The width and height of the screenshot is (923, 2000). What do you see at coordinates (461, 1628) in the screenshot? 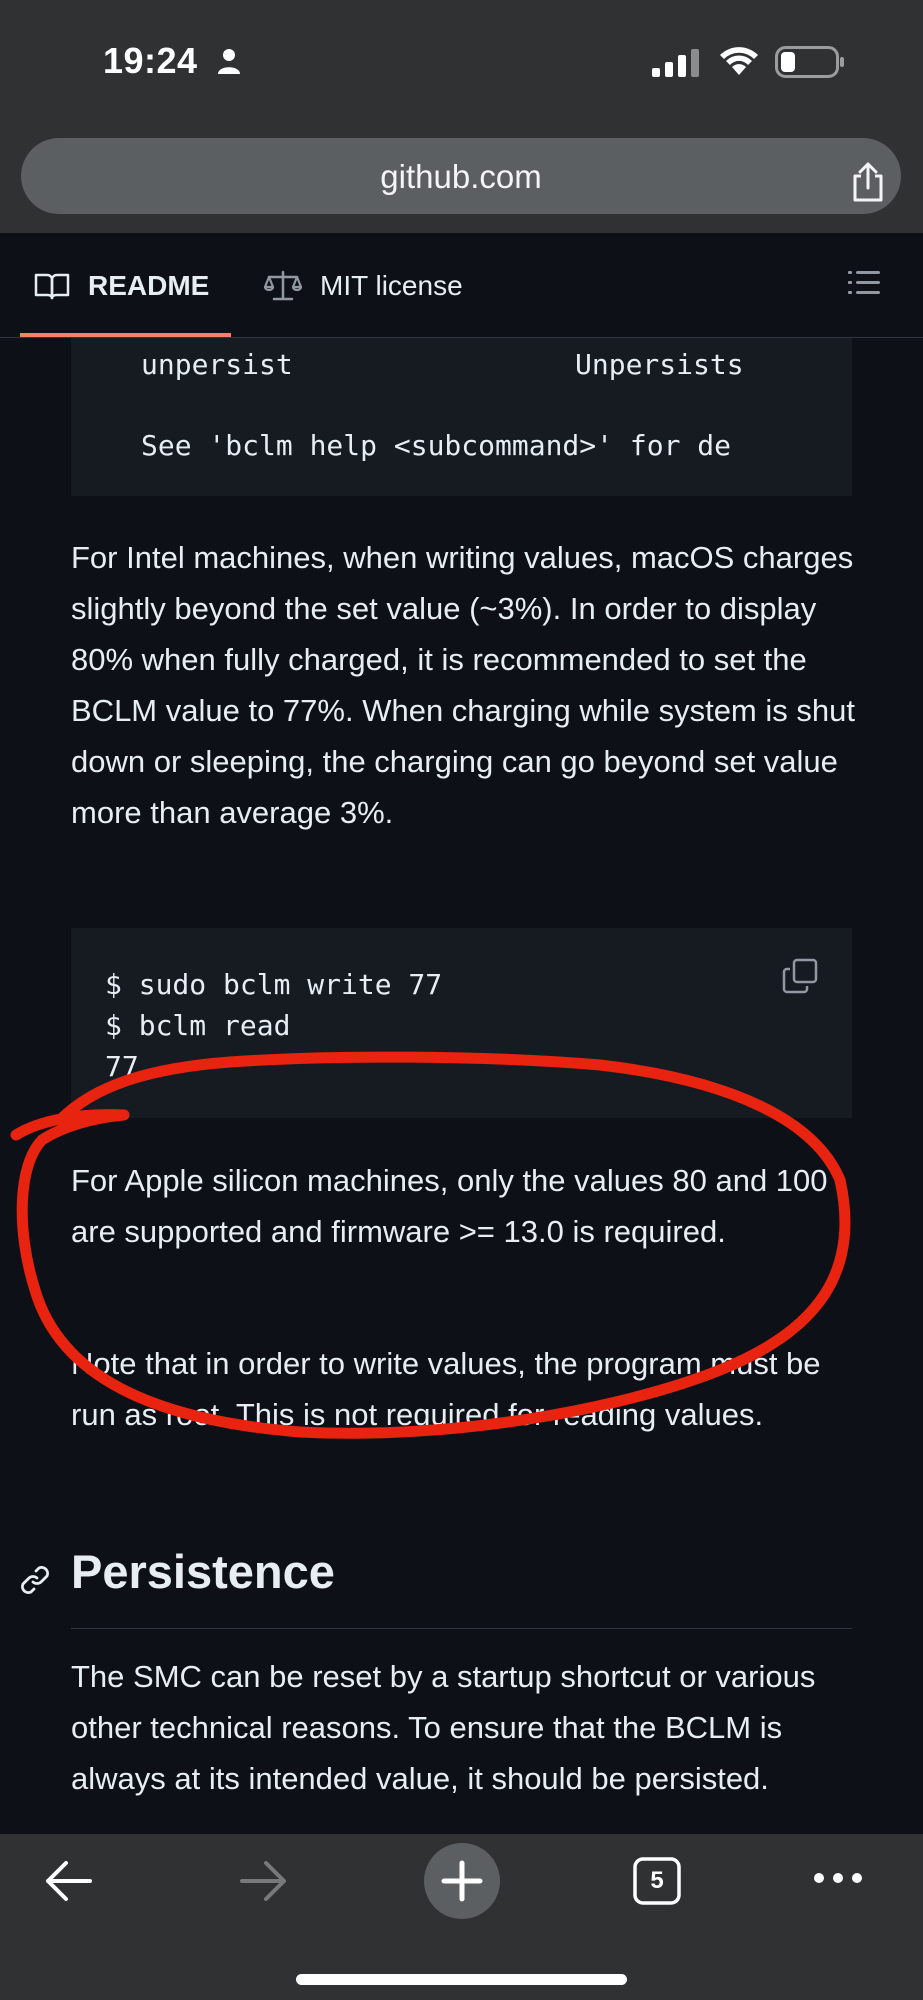
I see `heading-divider` at bounding box center [461, 1628].